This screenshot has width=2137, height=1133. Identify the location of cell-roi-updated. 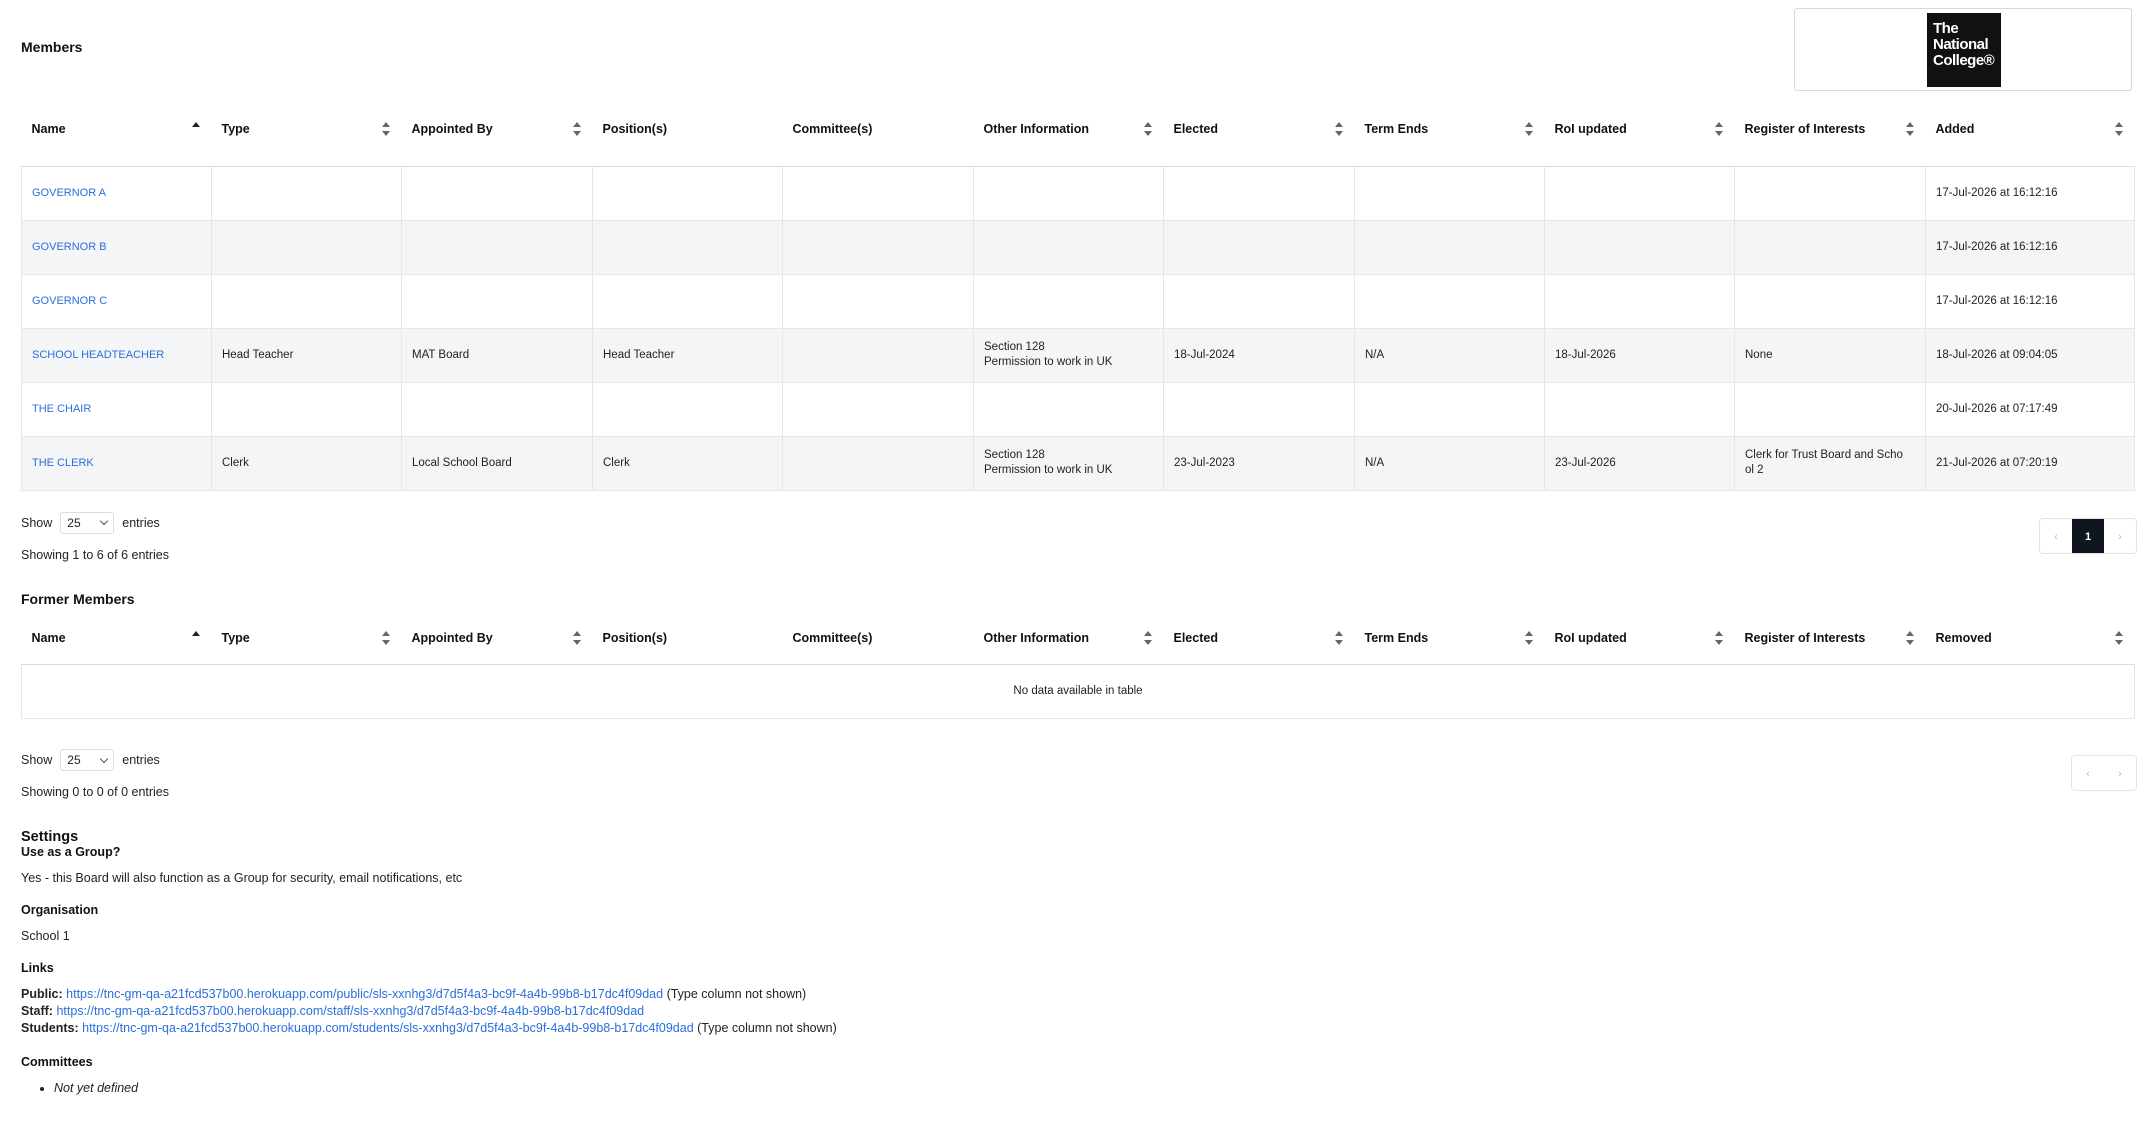
(1639, 301).